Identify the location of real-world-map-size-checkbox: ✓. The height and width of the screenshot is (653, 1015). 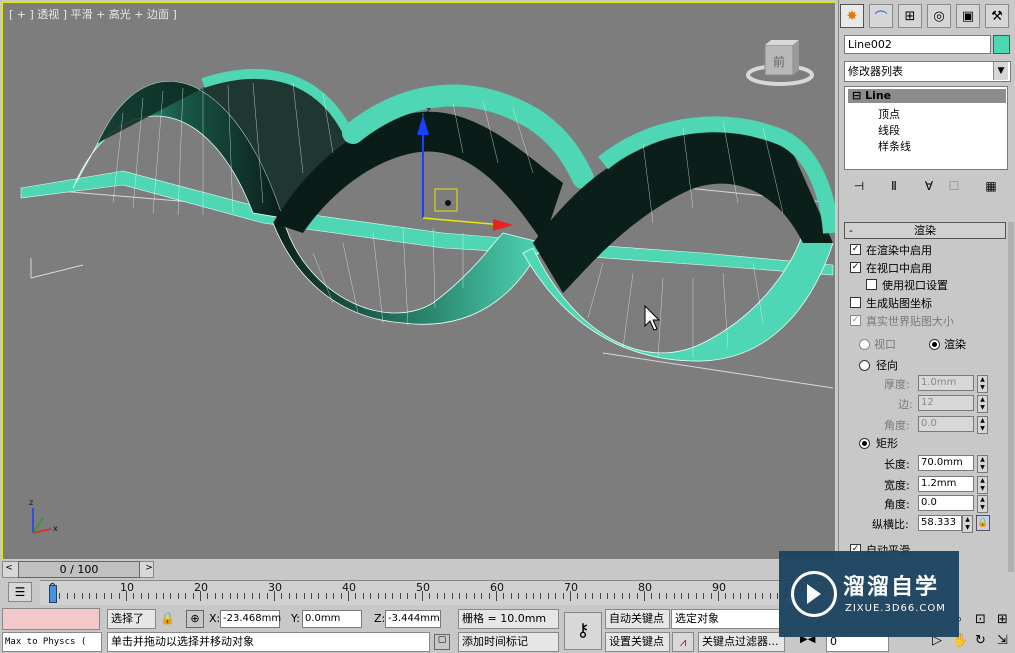
(855, 320).